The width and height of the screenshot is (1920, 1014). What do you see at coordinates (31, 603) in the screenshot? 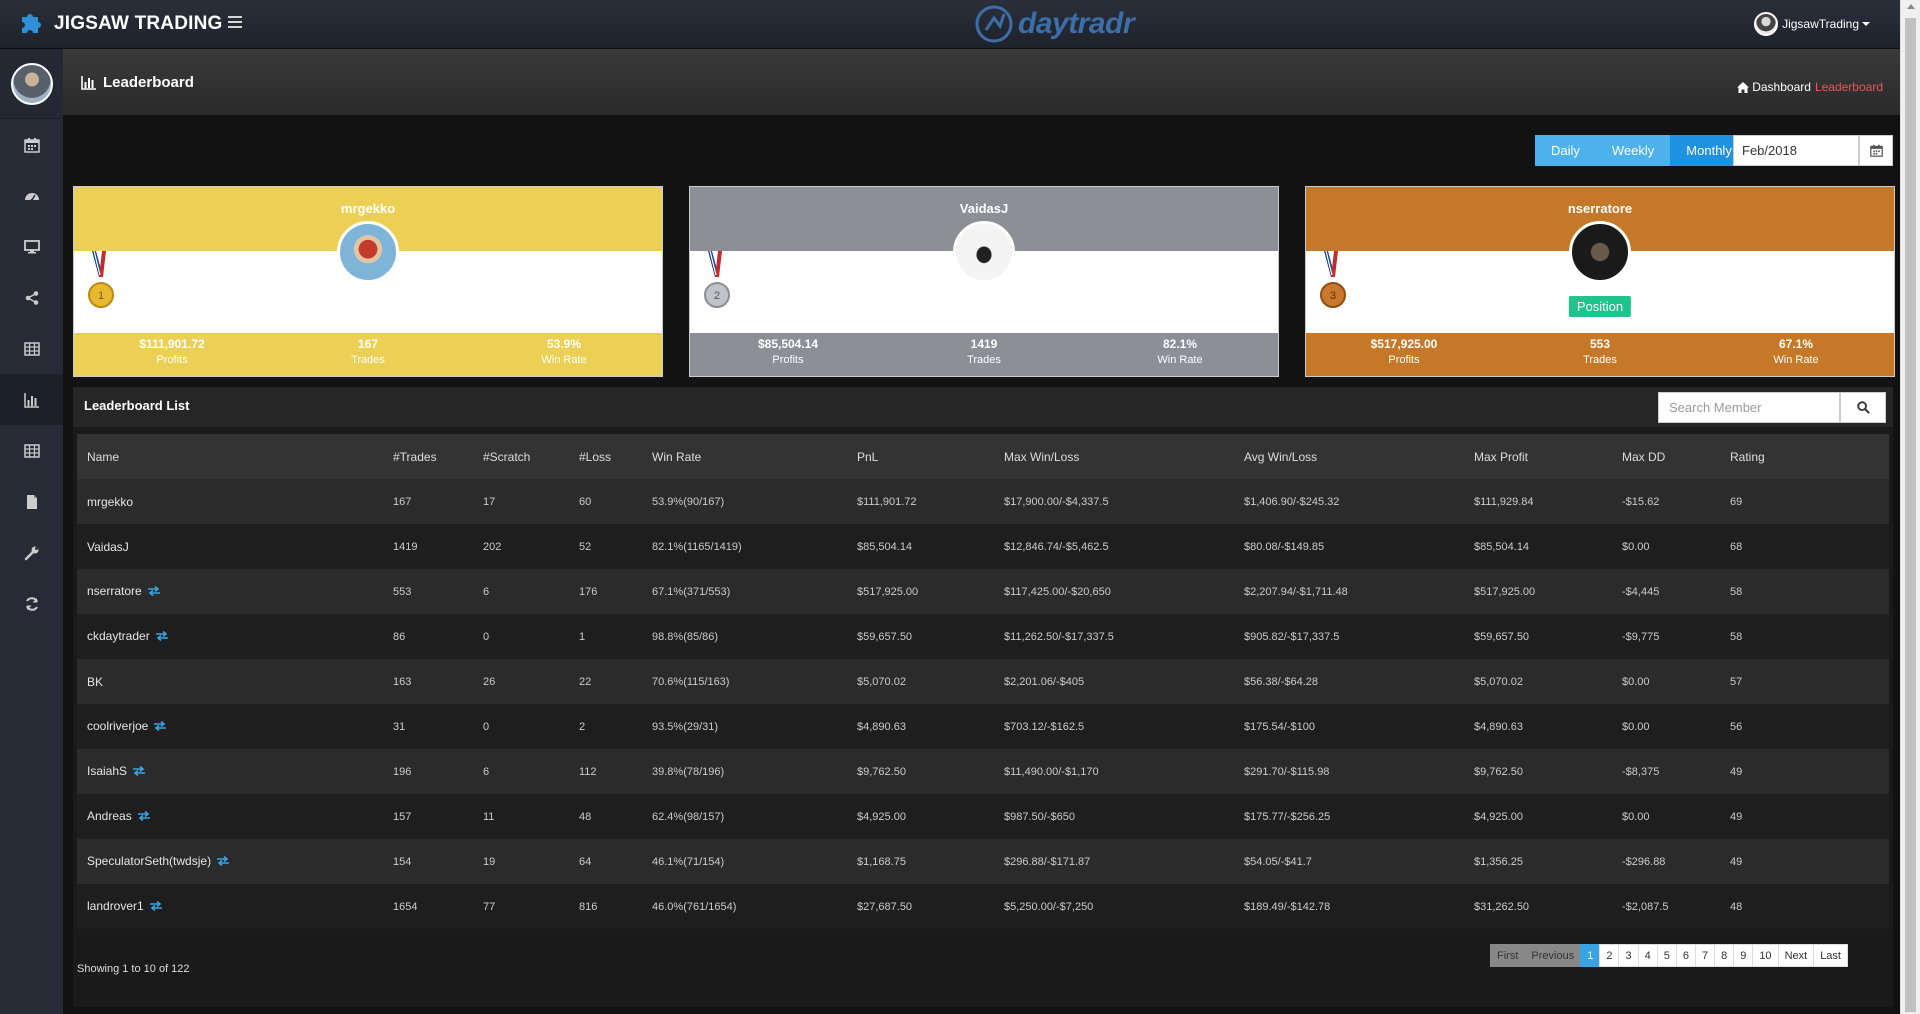
I see `sidebar-item-refresh` at bounding box center [31, 603].